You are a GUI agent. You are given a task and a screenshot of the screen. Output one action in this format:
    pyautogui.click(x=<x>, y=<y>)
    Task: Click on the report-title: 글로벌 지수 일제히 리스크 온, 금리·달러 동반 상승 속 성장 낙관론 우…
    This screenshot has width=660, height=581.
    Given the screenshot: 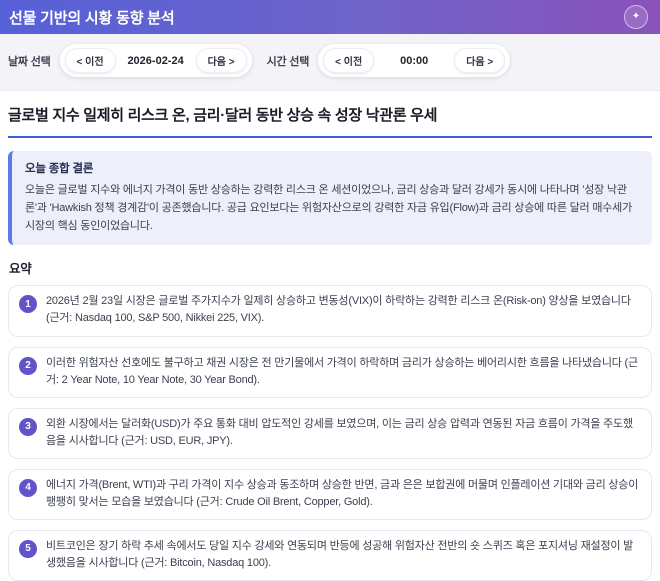 What is the action you would take?
    pyautogui.click(x=330, y=119)
    